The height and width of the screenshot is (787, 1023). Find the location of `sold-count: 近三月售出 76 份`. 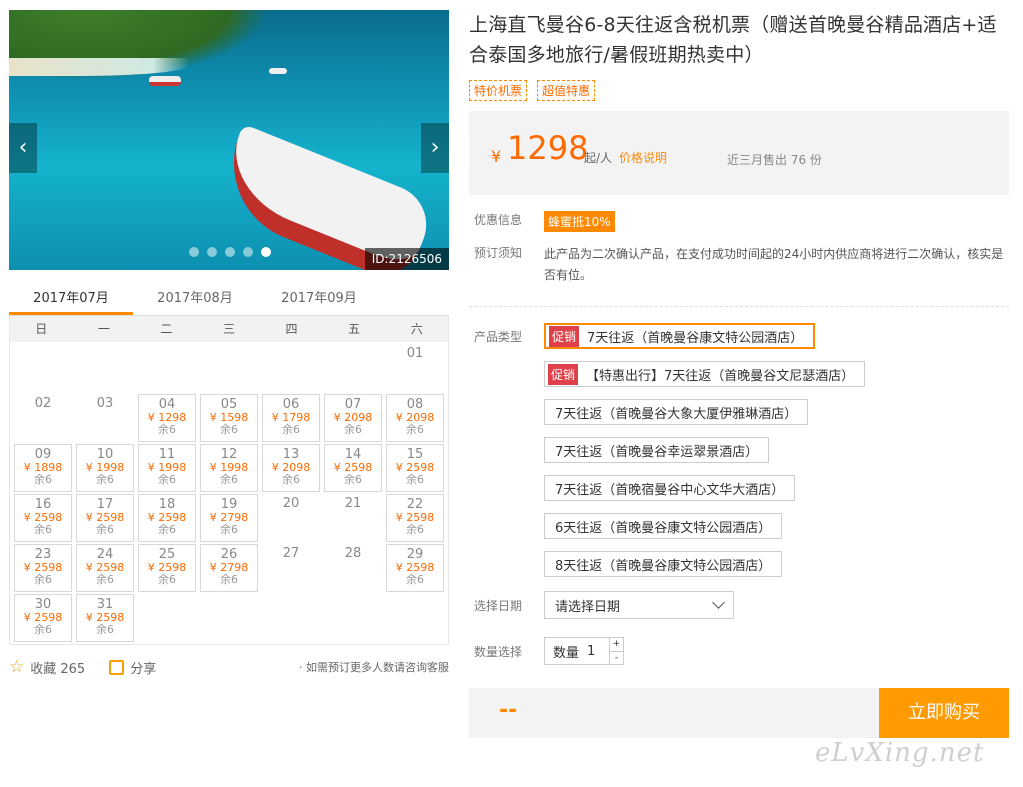

sold-count: 近三月售出 76 份 is located at coordinates (774, 160).